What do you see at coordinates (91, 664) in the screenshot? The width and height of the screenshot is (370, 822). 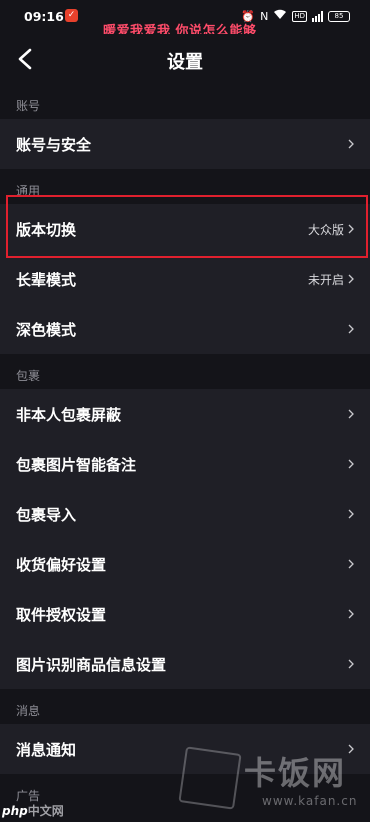 I see `setting-item-label: 图片识别商品信息设置` at bounding box center [91, 664].